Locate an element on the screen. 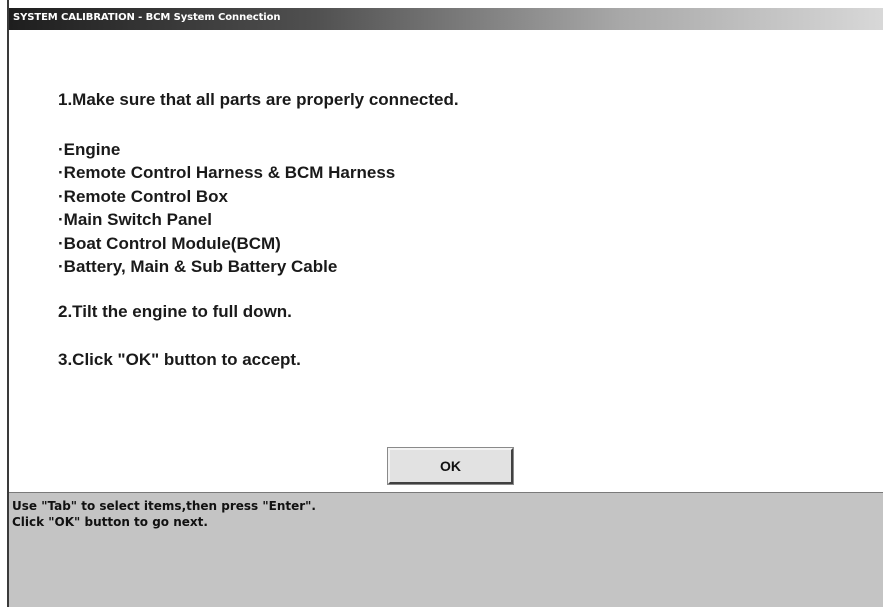  ok-button: OK is located at coordinates (450, 466).